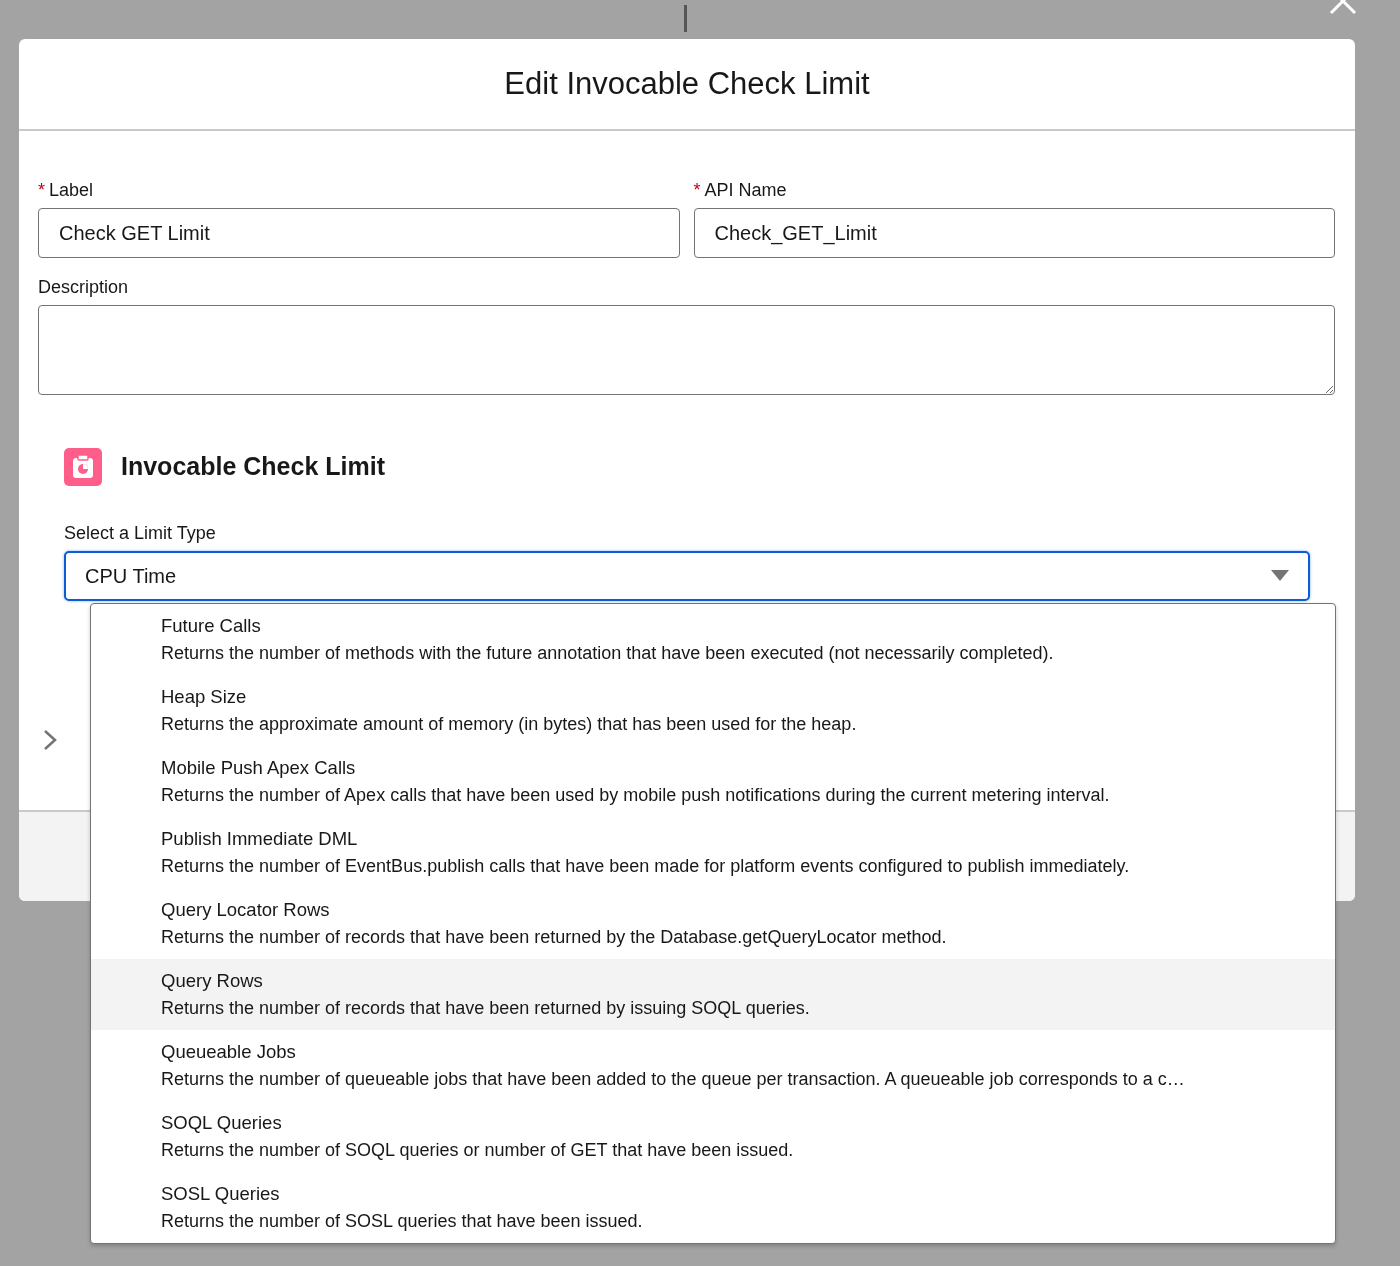 The width and height of the screenshot is (1400, 1266). What do you see at coordinates (713, 1136) in the screenshot?
I see `dropdown-option: SOQL Queries Returns the number of SOQL queries or number of GET that have been issued.` at bounding box center [713, 1136].